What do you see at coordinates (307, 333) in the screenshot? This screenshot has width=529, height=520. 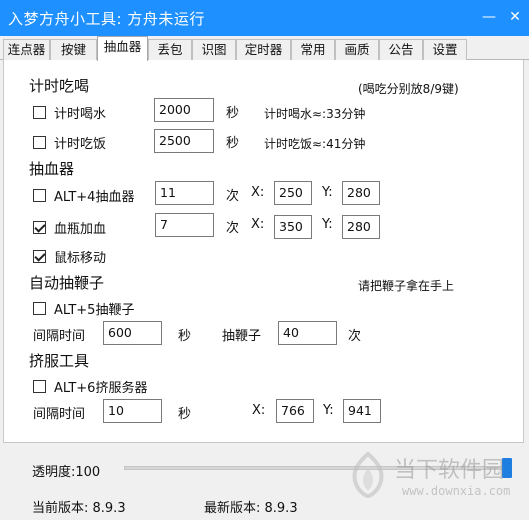 I see `whip-count-input: 40` at bounding box center [307, 333].